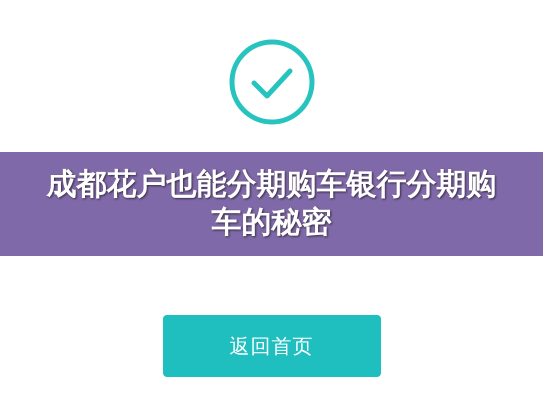 The image size is (543, 408). I want to click on success-check-icon, so click(272, 82).